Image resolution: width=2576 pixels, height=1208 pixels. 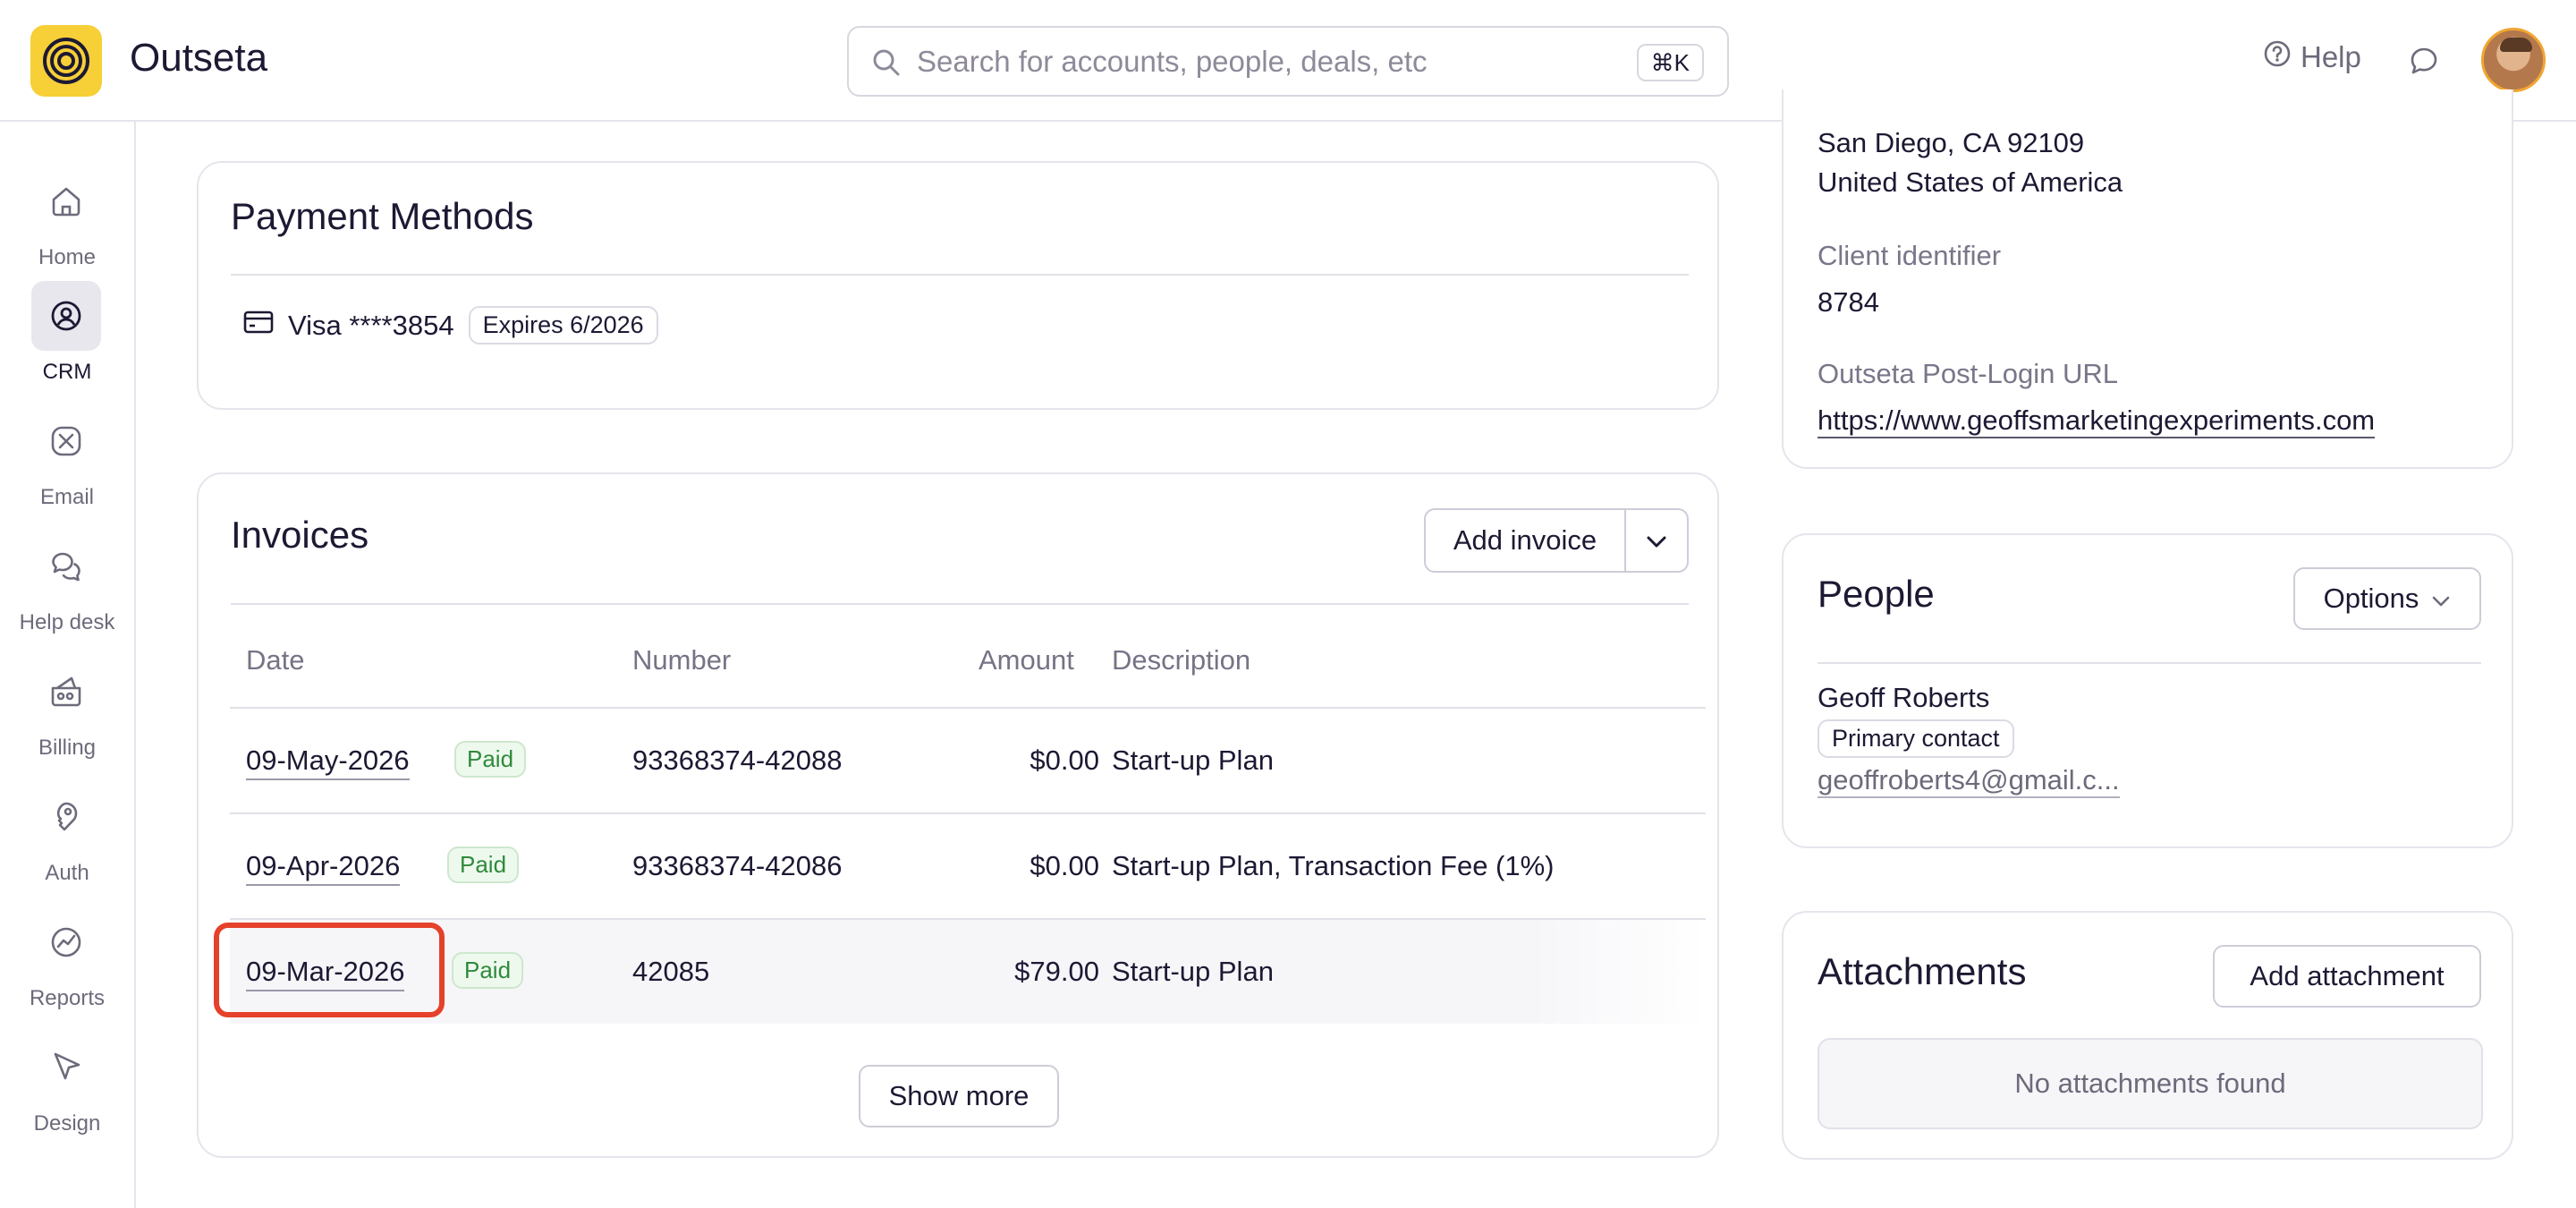 What do you see at coordinates (2371, 598) in the screenshot?
I see `options-label: Options` at bounding box center [2371, 598].